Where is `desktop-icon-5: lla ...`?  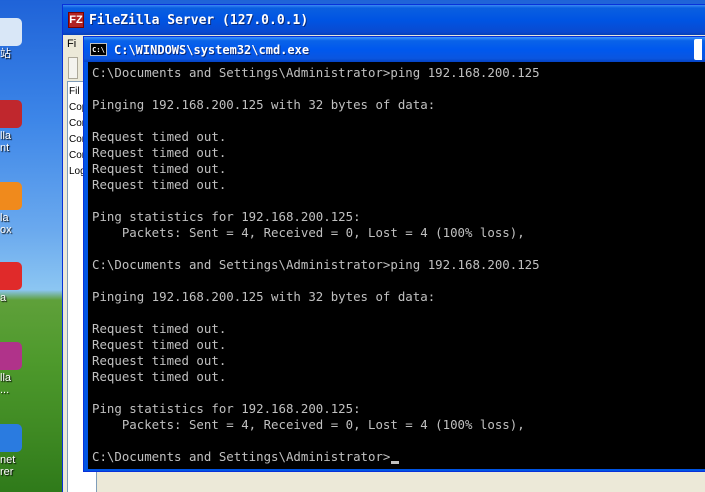 desktop-icon-5: lla ... is located at coordinates (20, 369).